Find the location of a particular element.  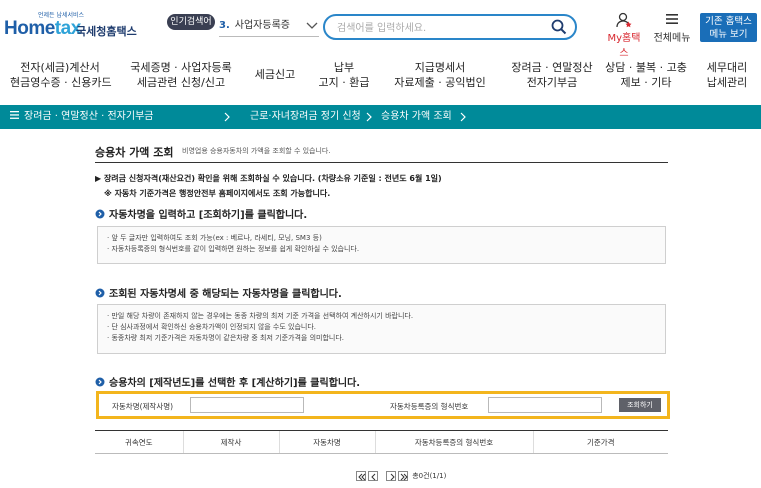

nav-item-line2: 자료제출 · 공익법인 is located at coordinates (440, 82).